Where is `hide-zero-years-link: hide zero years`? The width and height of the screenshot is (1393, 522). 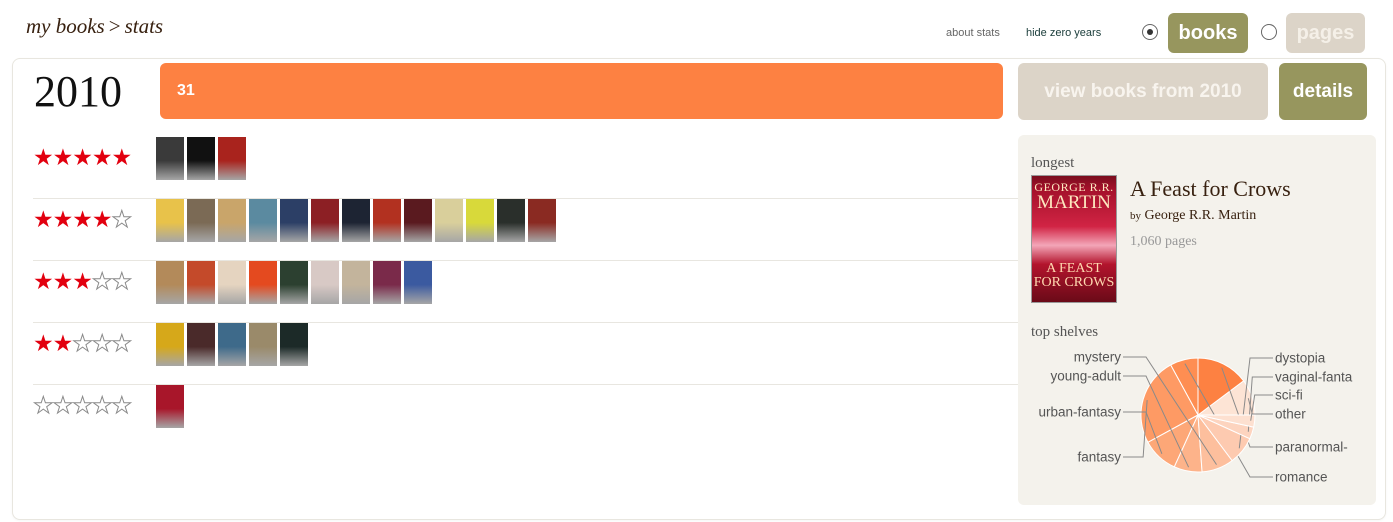 hide-zero-years-link: hide zero years is located at coordinates (1063, 33).